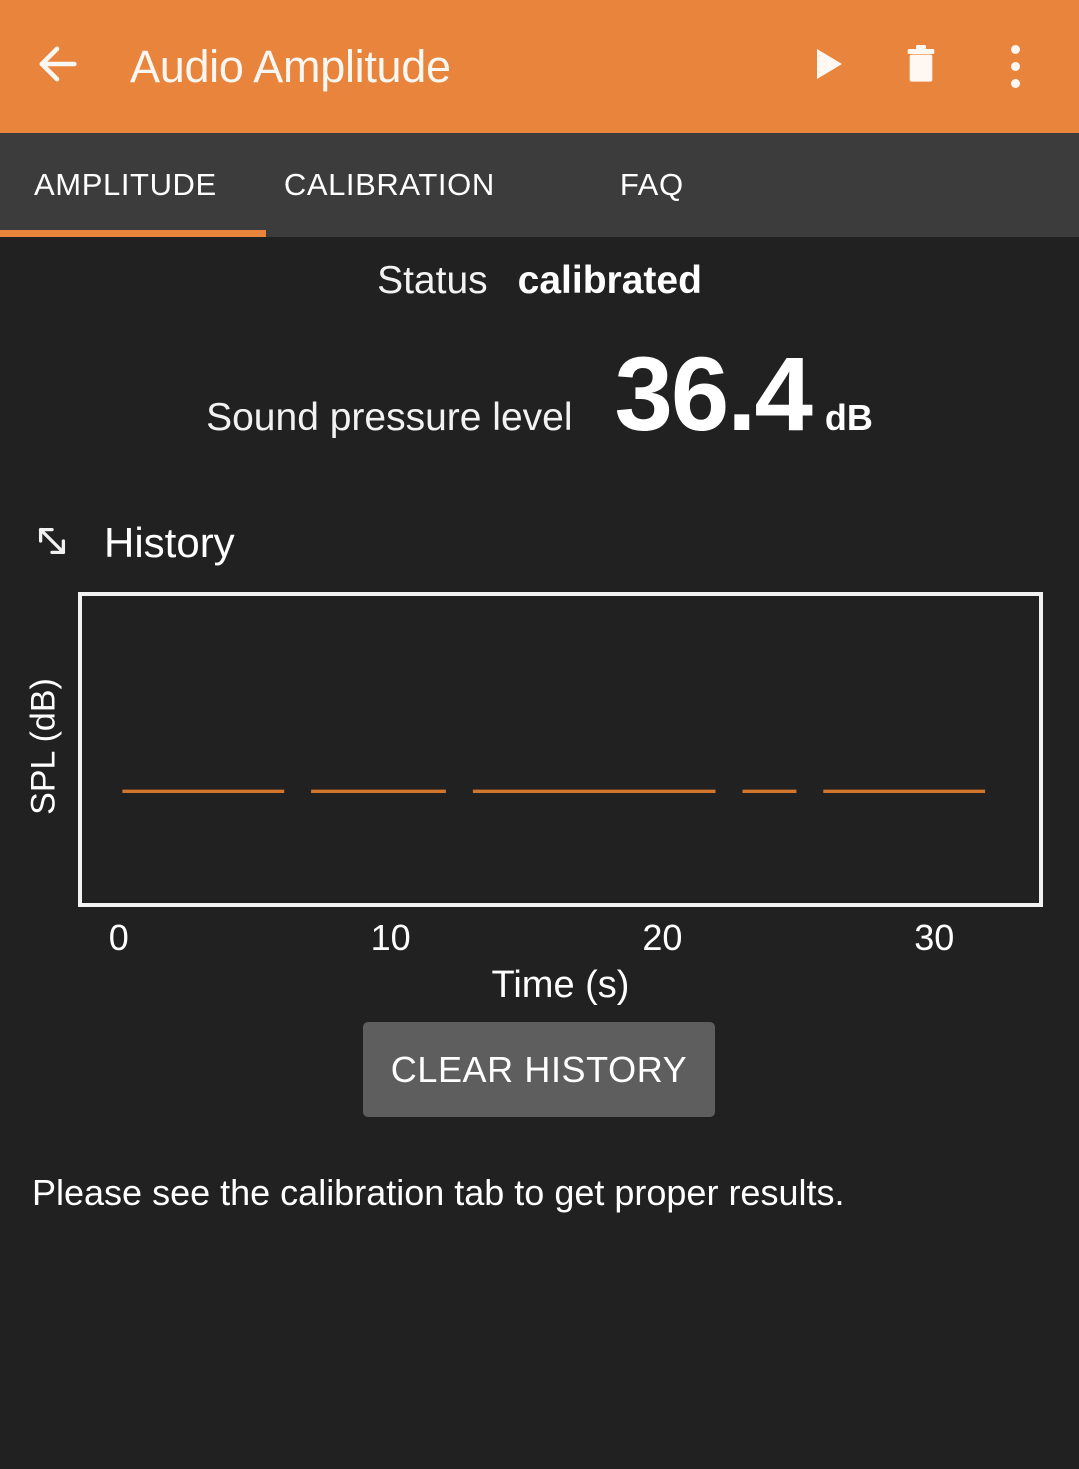 Image resolution: width=1079 pixels, height=1469 pixels. I want to click on status-label: Status, so click(432, 280).